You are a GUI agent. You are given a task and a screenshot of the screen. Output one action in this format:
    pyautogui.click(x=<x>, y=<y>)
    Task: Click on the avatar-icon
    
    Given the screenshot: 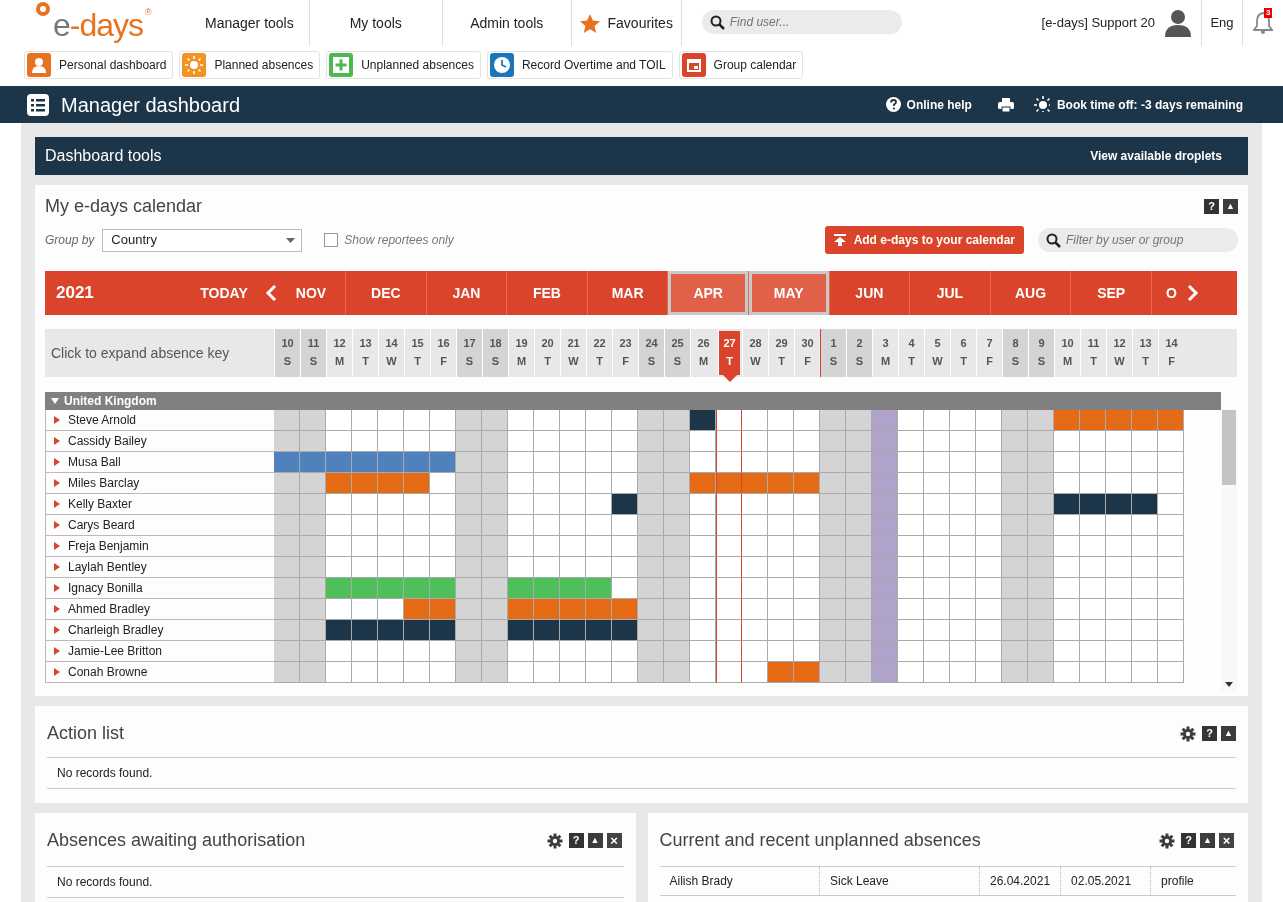 What is the action you would take?
    pyautogui.click(x=1178, y=23)
    